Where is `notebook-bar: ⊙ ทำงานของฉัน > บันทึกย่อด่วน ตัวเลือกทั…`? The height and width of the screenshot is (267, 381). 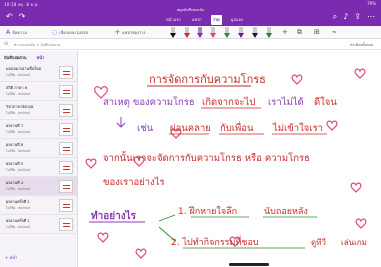 notebook-bar: ⊙ ทำงานของฉัน > บันทึกย่อด่วน ตัวเลือกทั… is located at coordinates (190, 45).